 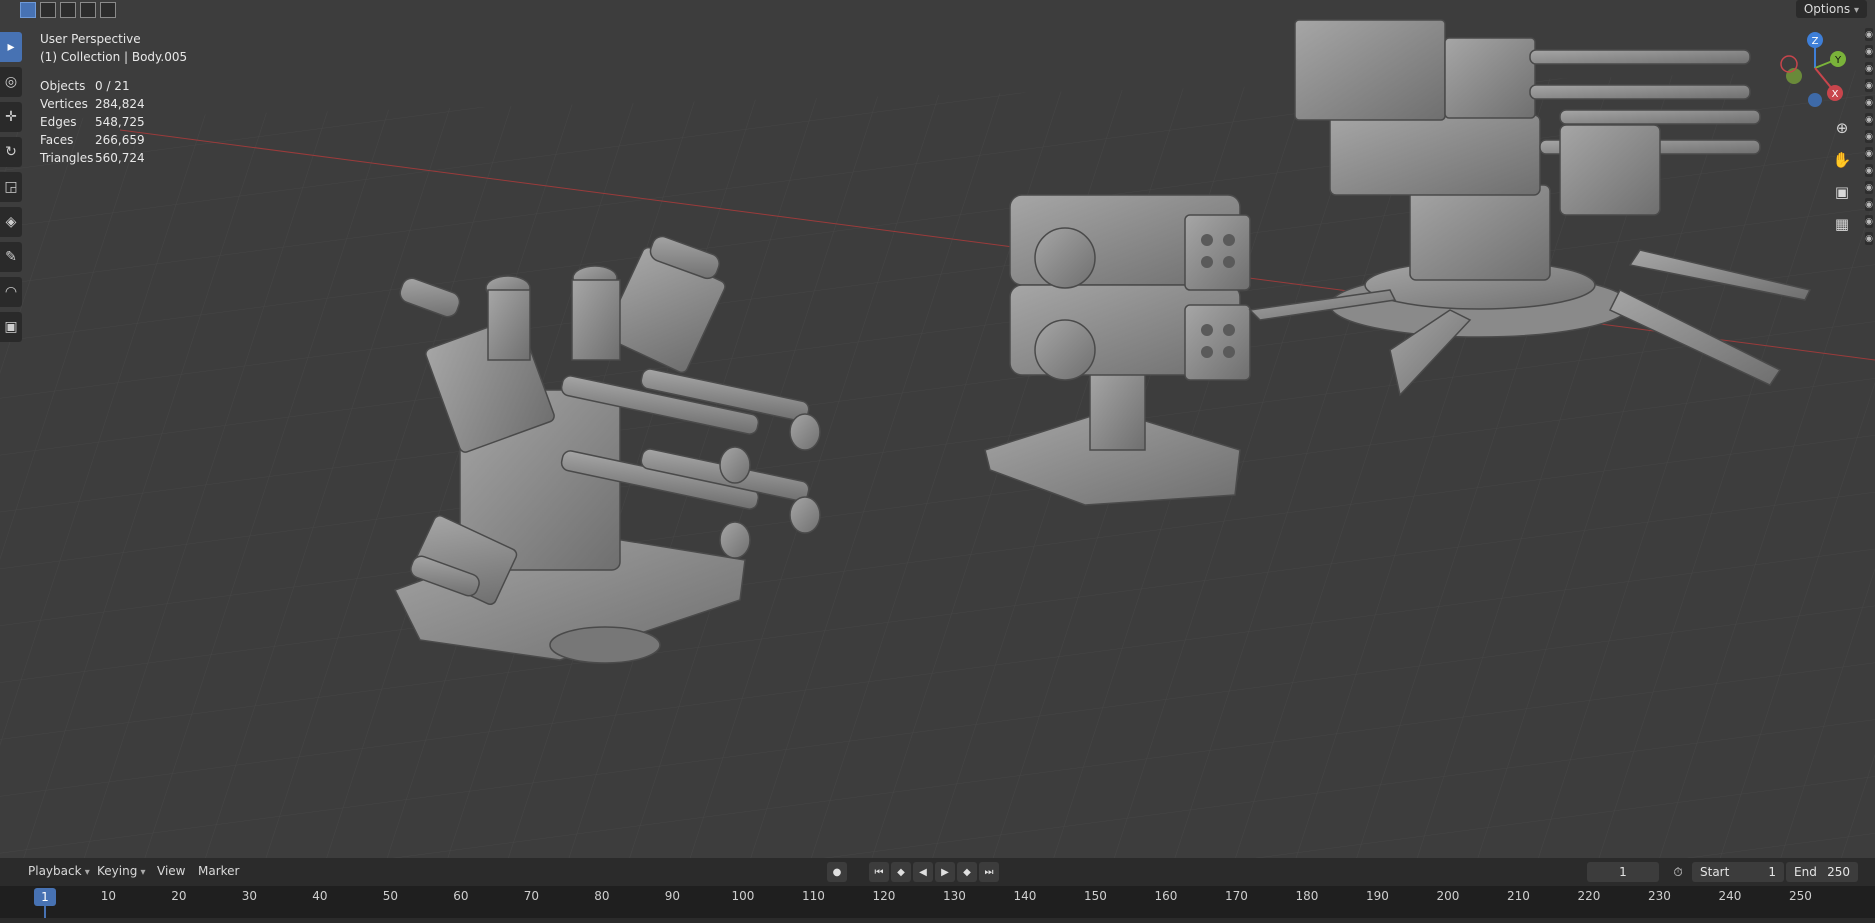 What do you see at coordinates (11, 152) in the screenshot?
I see `rotate-icon: ↻` at bounding box center [11, 152].